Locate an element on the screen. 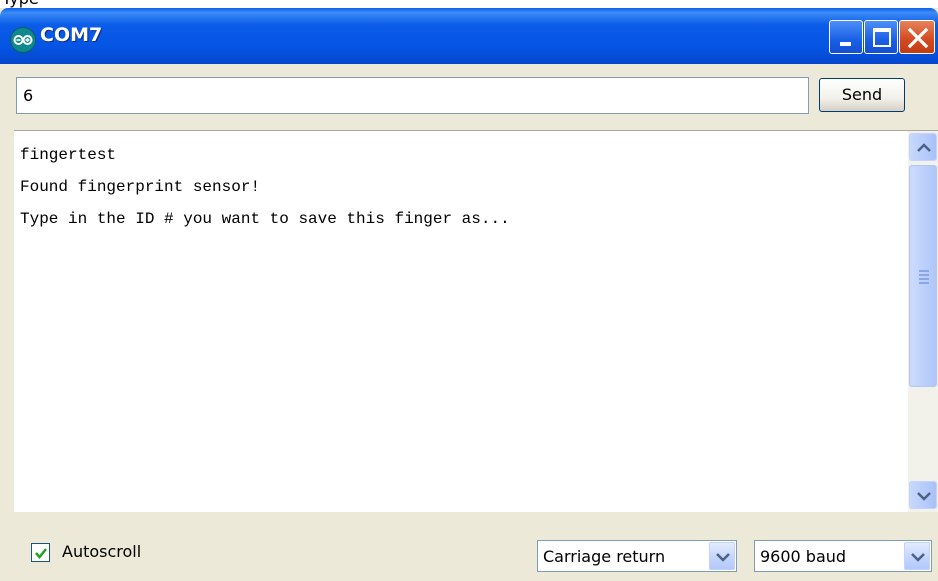 The image size is (938, 581). line-ending-select: Carriage return is located at coordinates (637, 556).